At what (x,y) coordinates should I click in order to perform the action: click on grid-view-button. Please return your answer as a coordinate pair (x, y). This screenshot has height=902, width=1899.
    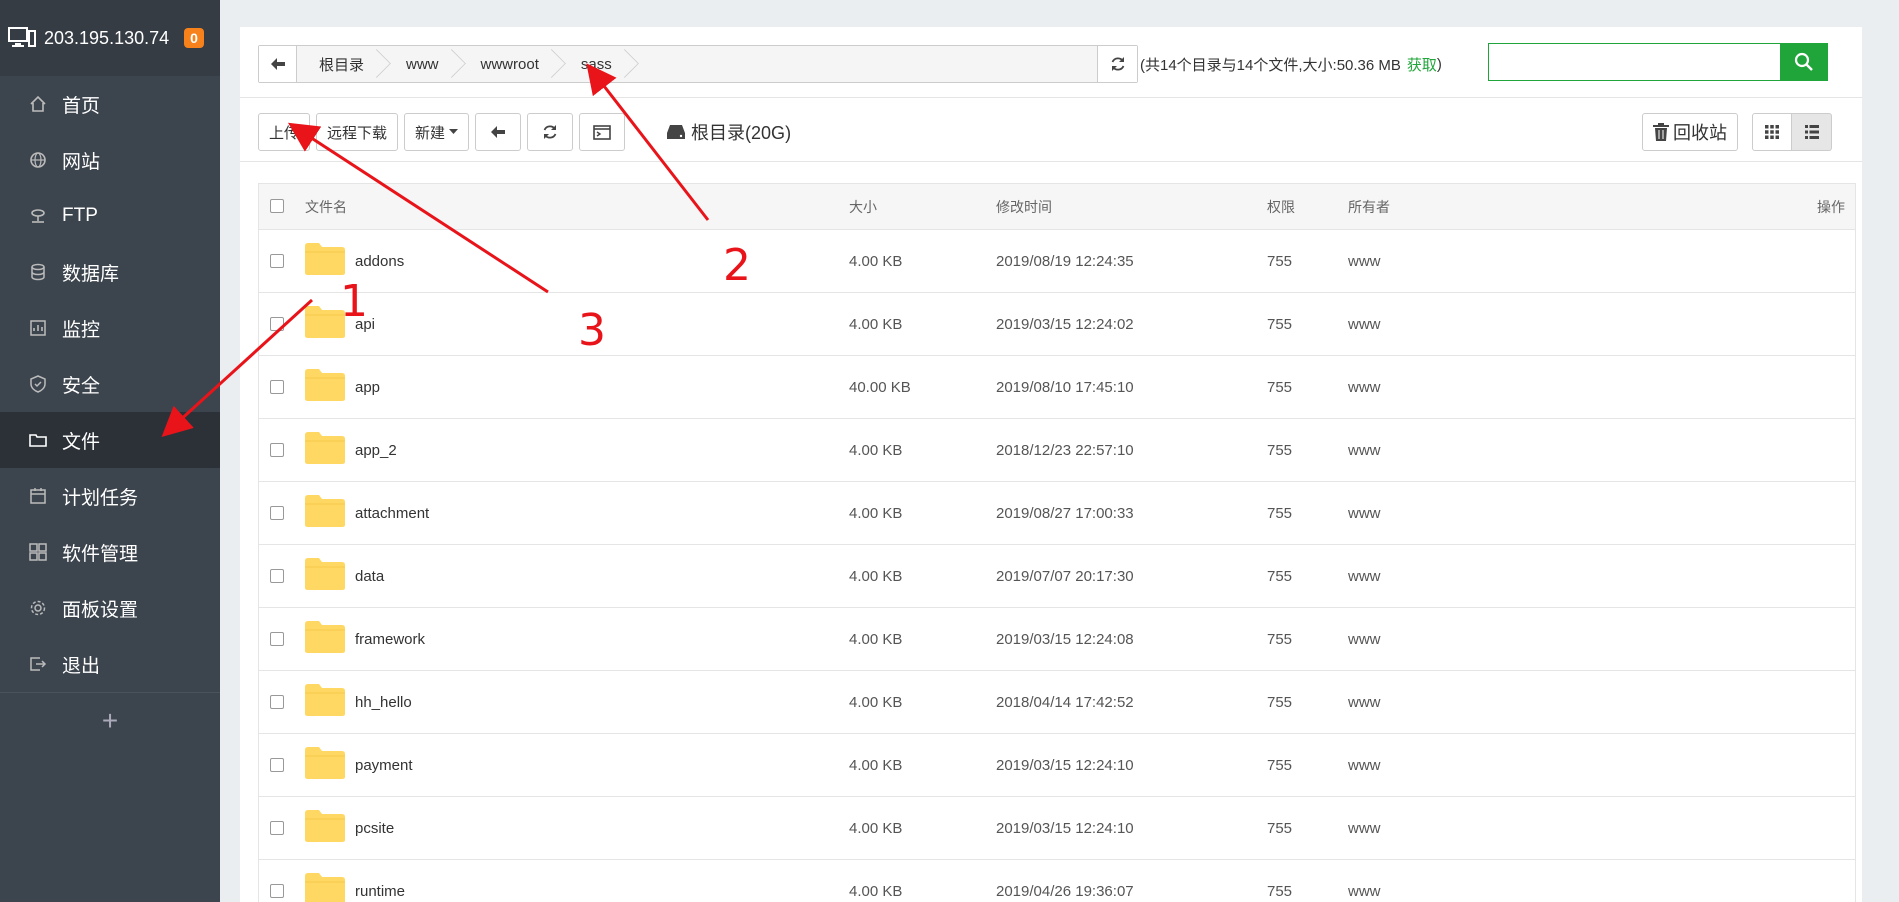
    Looking at the image, I should click on (1772, 132).